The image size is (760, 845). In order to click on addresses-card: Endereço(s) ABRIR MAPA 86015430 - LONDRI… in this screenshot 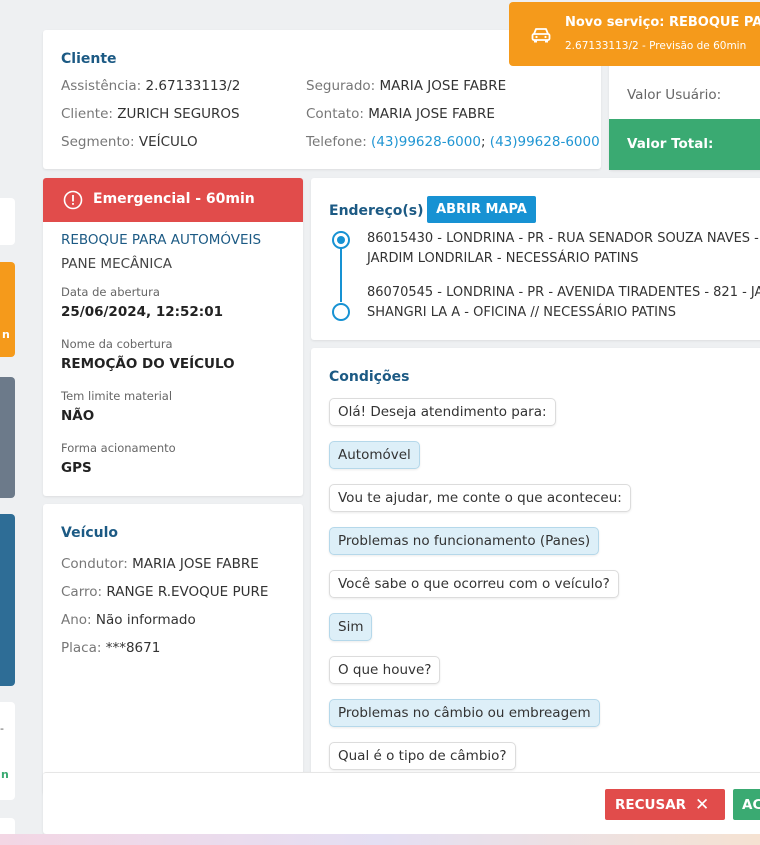, I will do `click(535, 259)`.